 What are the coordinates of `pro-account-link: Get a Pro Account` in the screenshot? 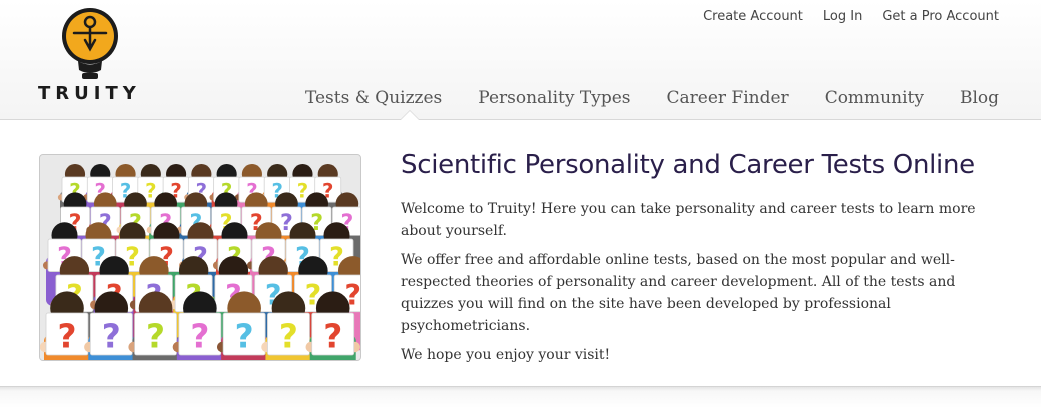 It's located at (940, 16).